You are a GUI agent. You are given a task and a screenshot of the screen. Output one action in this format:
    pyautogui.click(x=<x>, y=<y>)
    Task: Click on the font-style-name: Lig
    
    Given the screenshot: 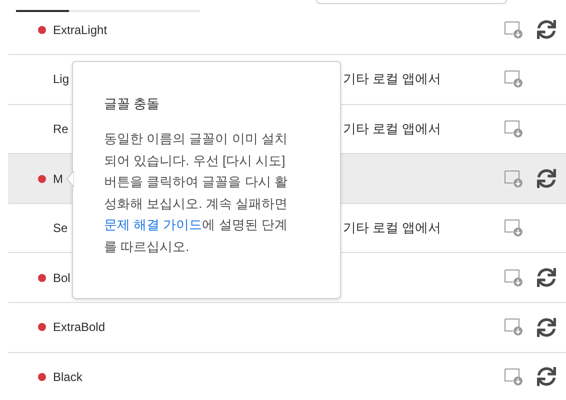 What is the action you would take?
    pyautogui.click(x=61, y=79)
    